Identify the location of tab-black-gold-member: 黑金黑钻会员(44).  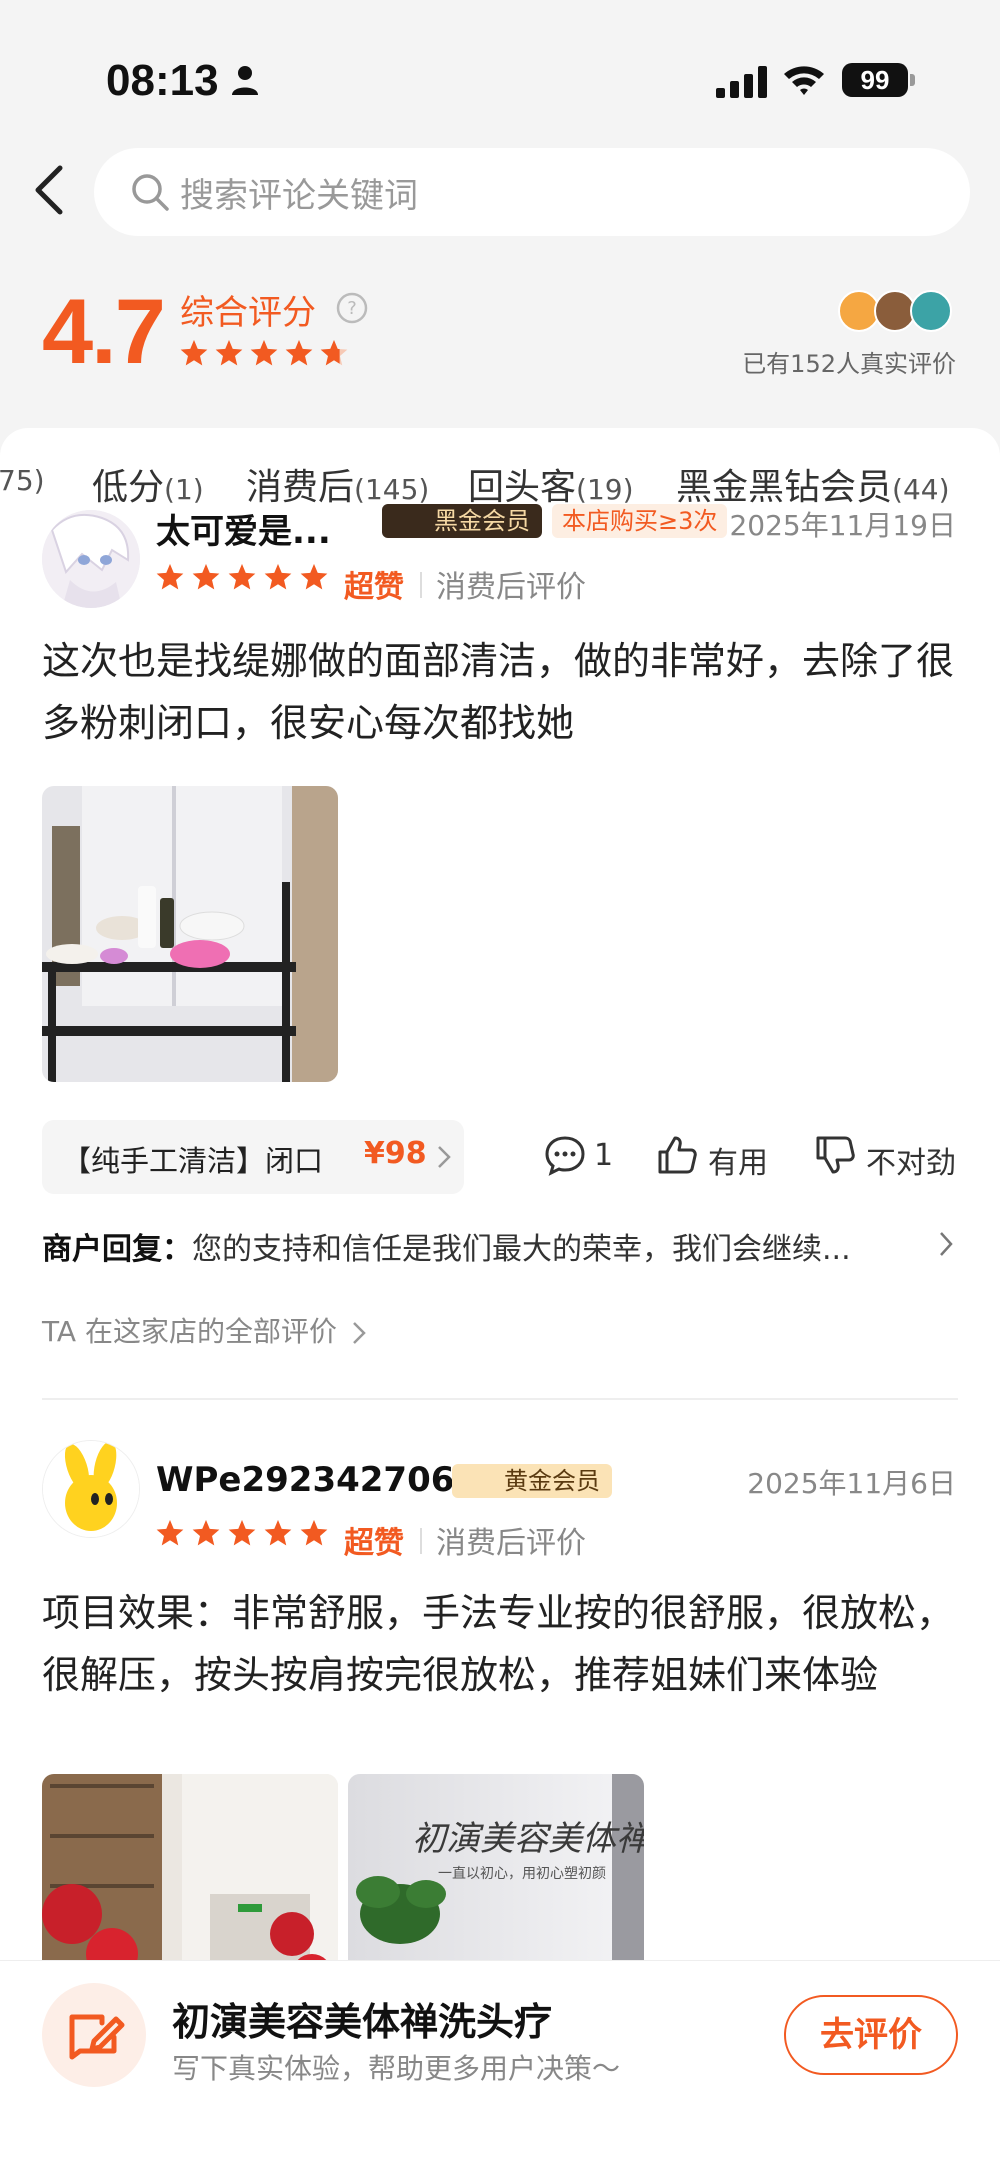
(813, 484).